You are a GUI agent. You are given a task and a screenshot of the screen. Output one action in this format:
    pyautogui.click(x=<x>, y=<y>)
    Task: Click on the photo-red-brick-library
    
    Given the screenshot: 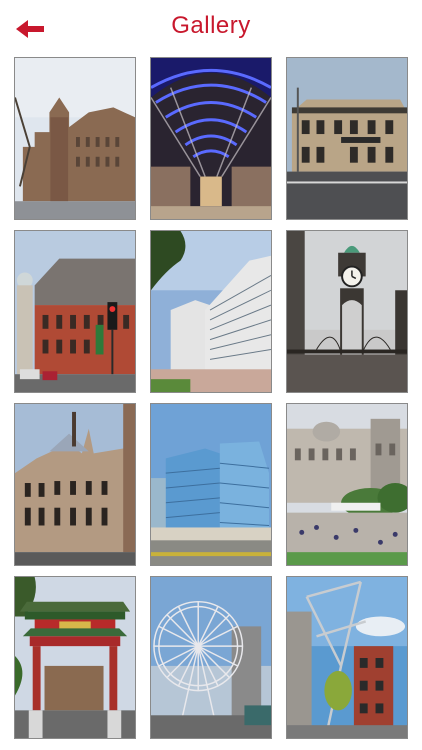 What is the action you would take?
    pyautogui.click(x=75, y=311)
    